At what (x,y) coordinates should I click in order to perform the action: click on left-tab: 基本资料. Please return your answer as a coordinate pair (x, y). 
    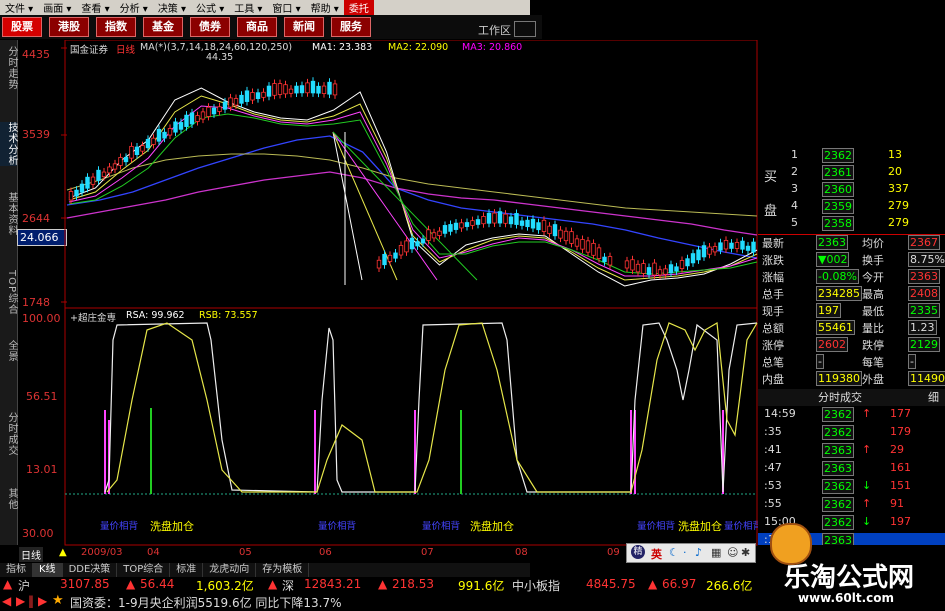
    Looking at the image, I should click on (8, 214).